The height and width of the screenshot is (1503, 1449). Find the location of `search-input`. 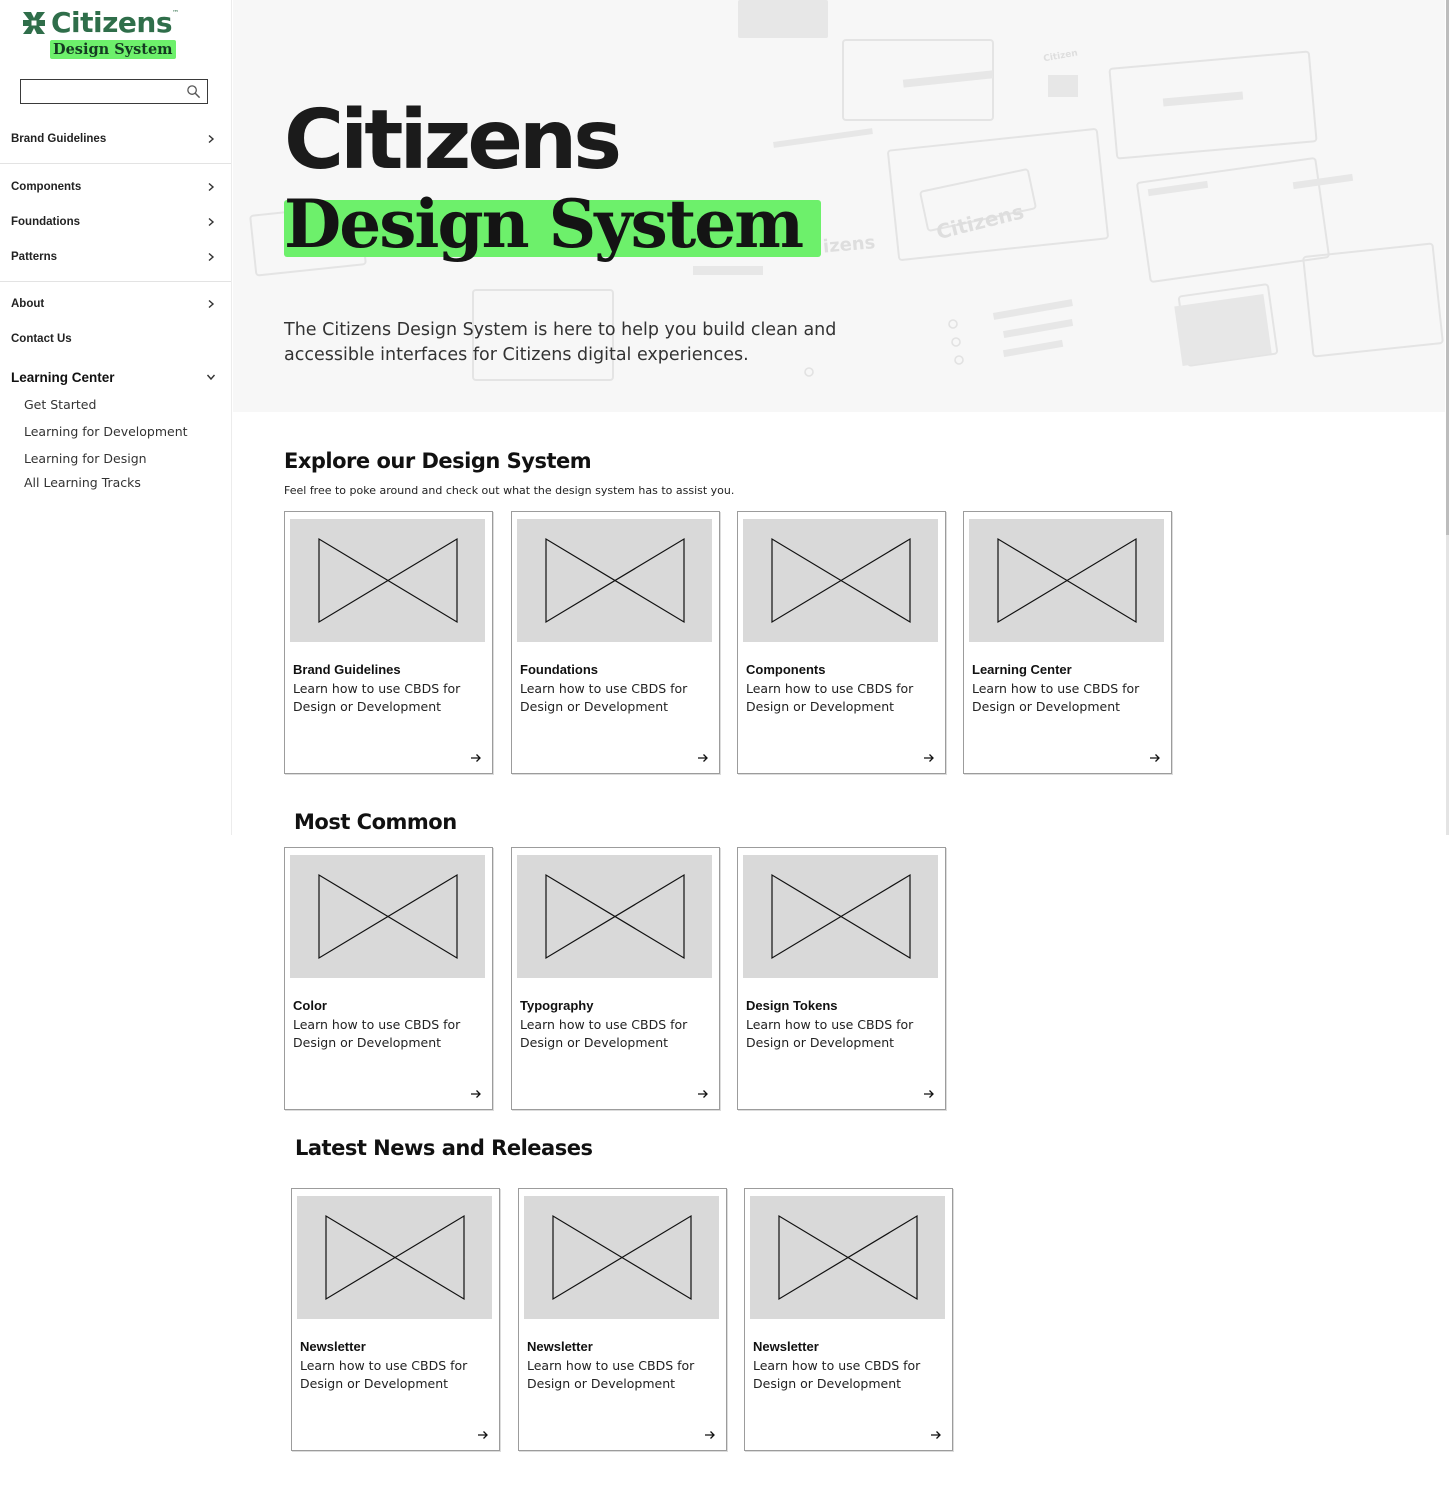

search-input is located at coordinates (101, 91).